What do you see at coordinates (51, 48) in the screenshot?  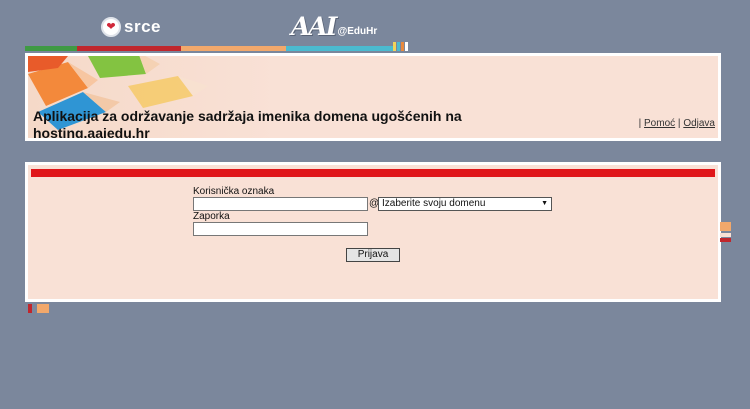 I see `stripe-green` at bounding box center [51, 48].